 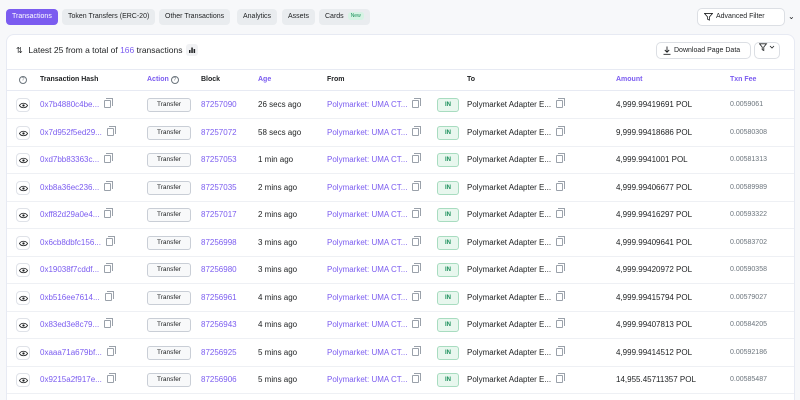 What do you see at coordinates (219, 352) in the screenshot?
I see `block-link: 87256925` at bounding box center [219, 352].